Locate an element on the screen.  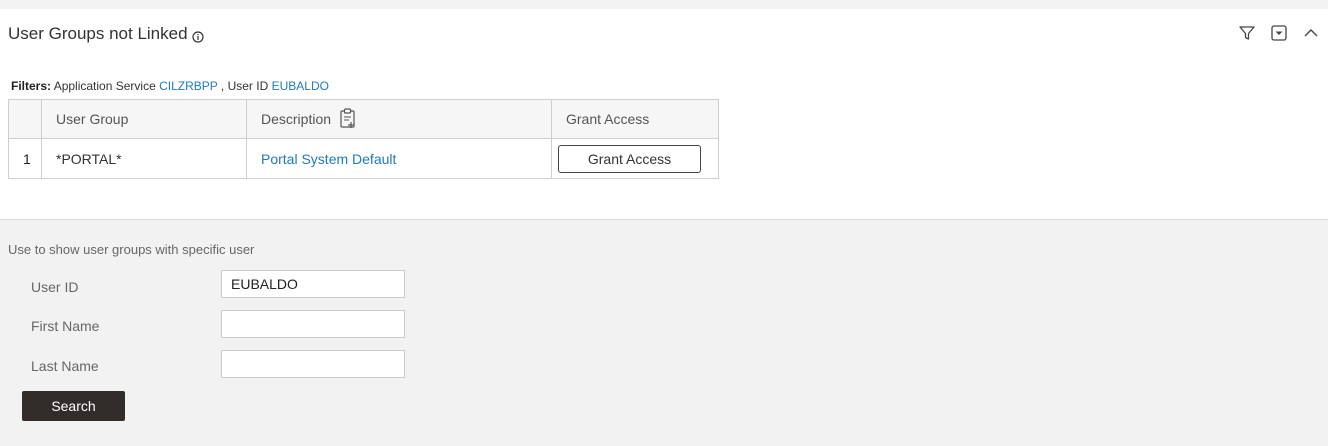
grant-access-button: Grant Access is located at coordinates (629, 158).